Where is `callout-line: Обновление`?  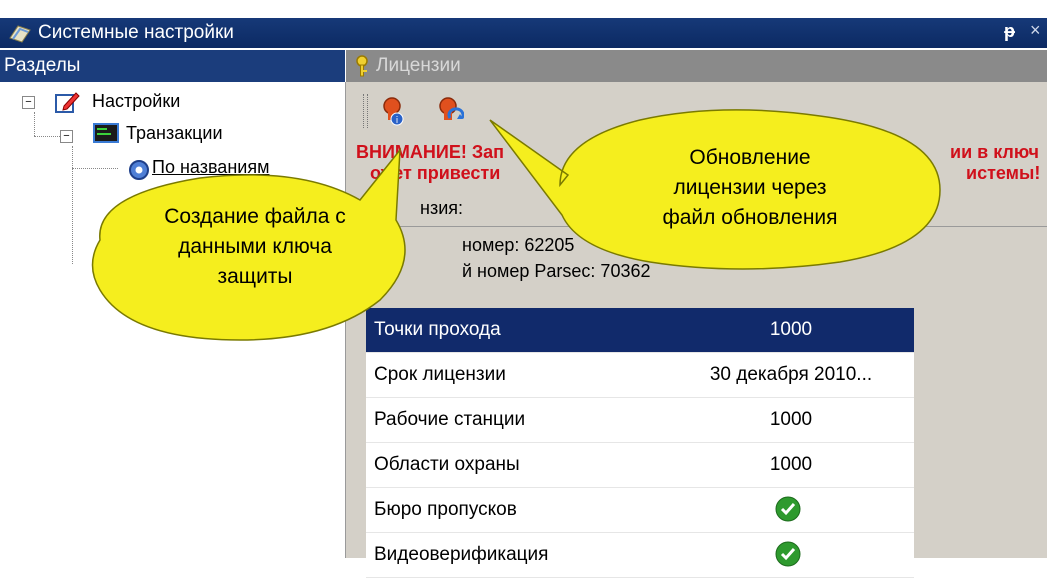
callout-line: Обновление is located at coordinates (750, 157).